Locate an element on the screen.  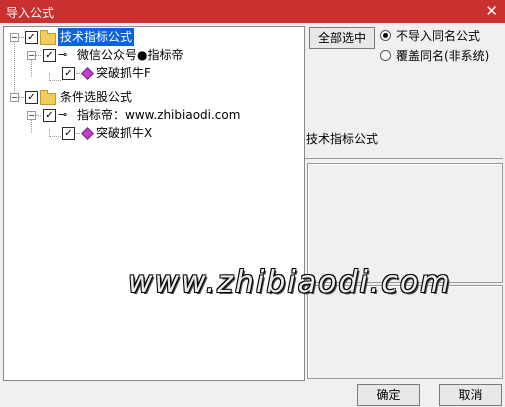
radio-overwrite-same-label: 覆盖同名(非系统) is located at coordinates (442, 55).